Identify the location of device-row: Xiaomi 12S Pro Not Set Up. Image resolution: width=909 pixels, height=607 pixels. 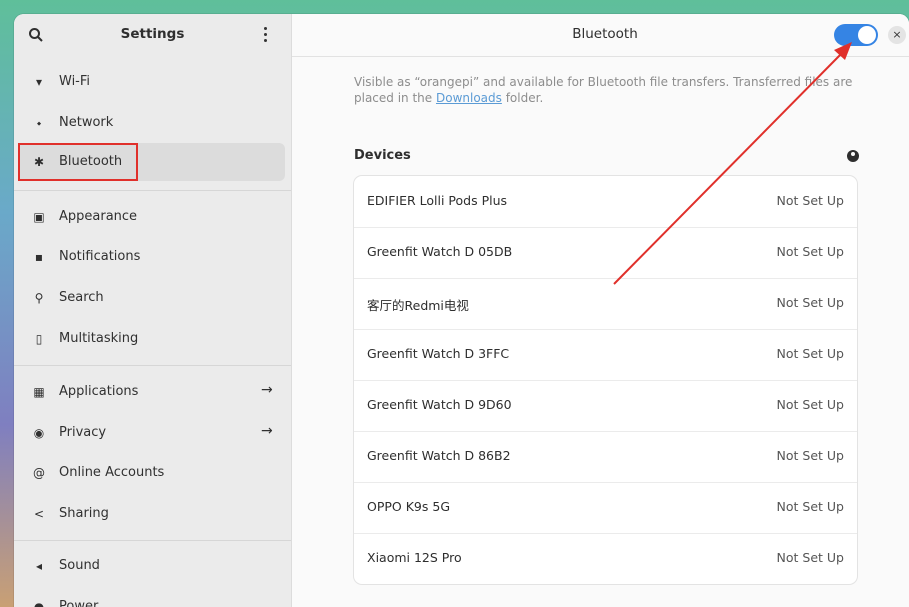
(605, 558).